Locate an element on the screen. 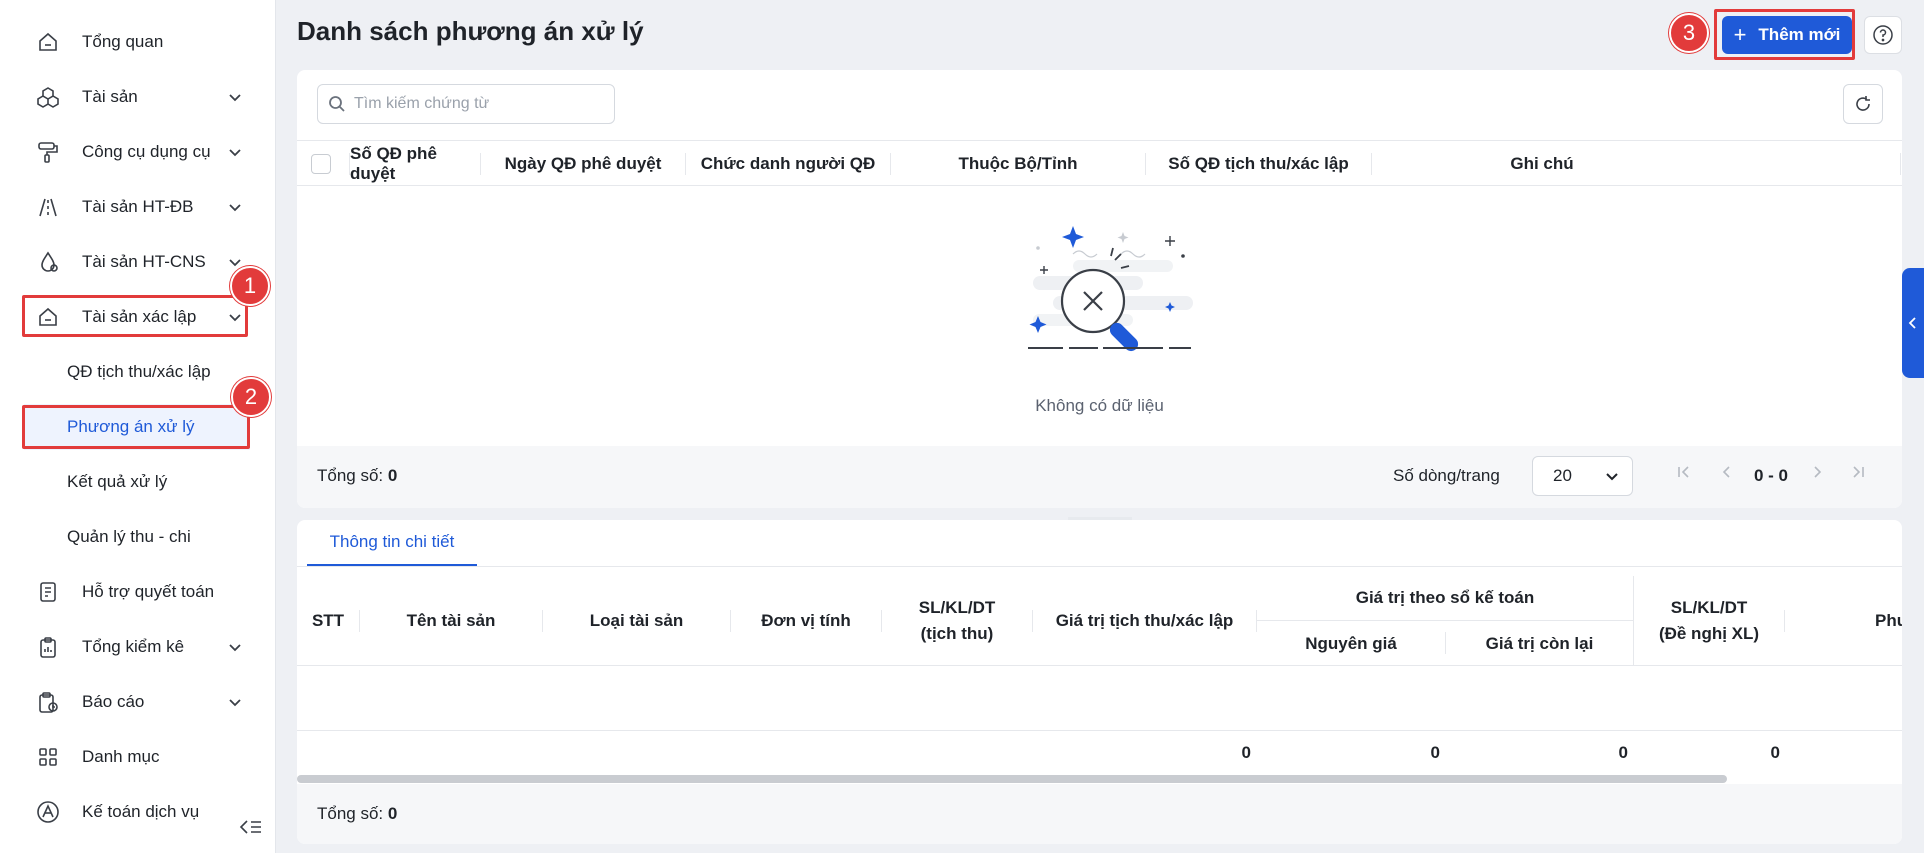 Image resolution: width=1924 pixels, height=853 pixels. paint-roller-icon is located at coordinates (48, 152).